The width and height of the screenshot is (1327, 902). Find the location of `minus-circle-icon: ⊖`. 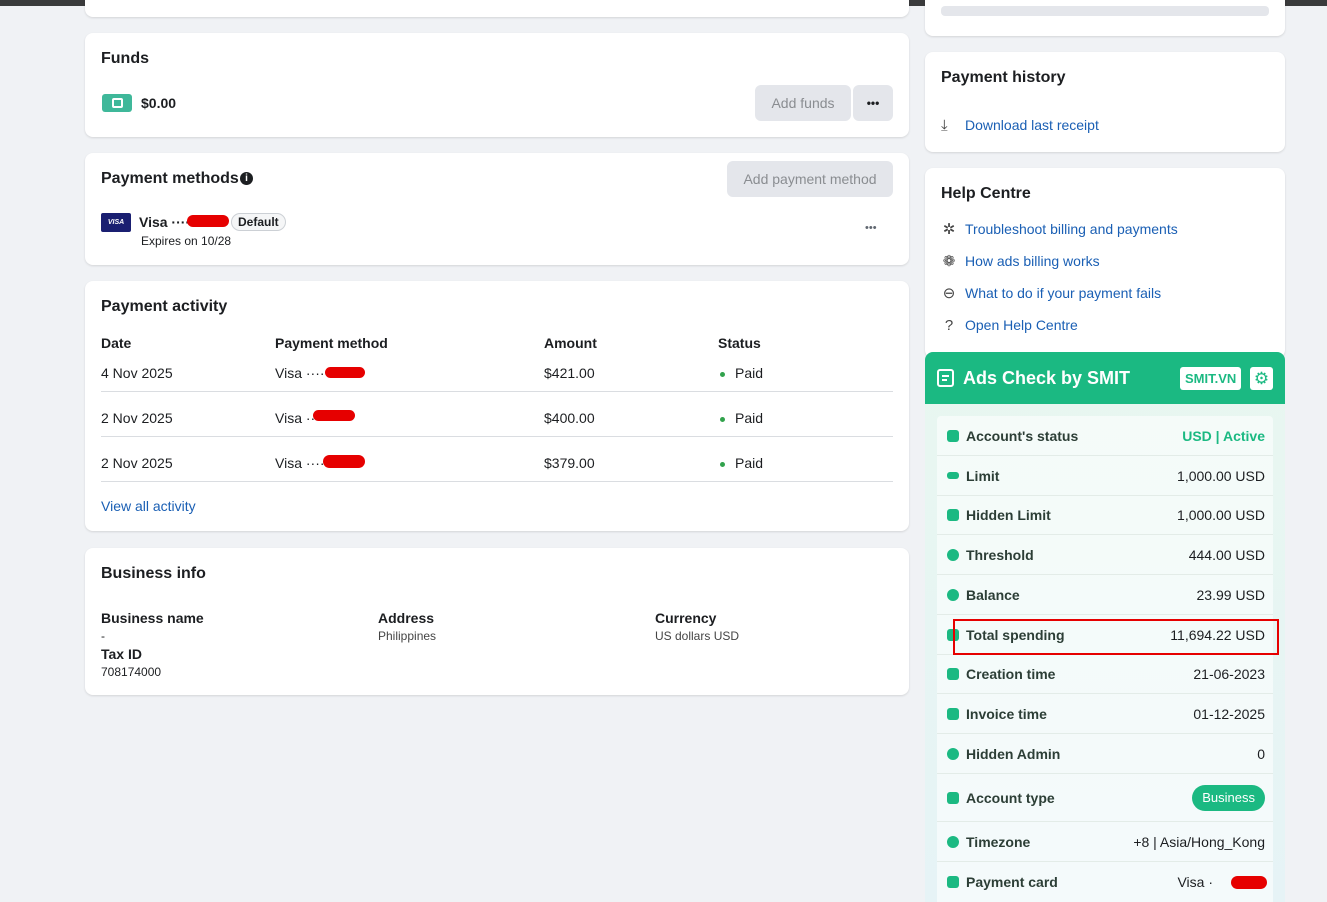

minus-circle-icon: ⊖ is located at coordinates (949, 293).